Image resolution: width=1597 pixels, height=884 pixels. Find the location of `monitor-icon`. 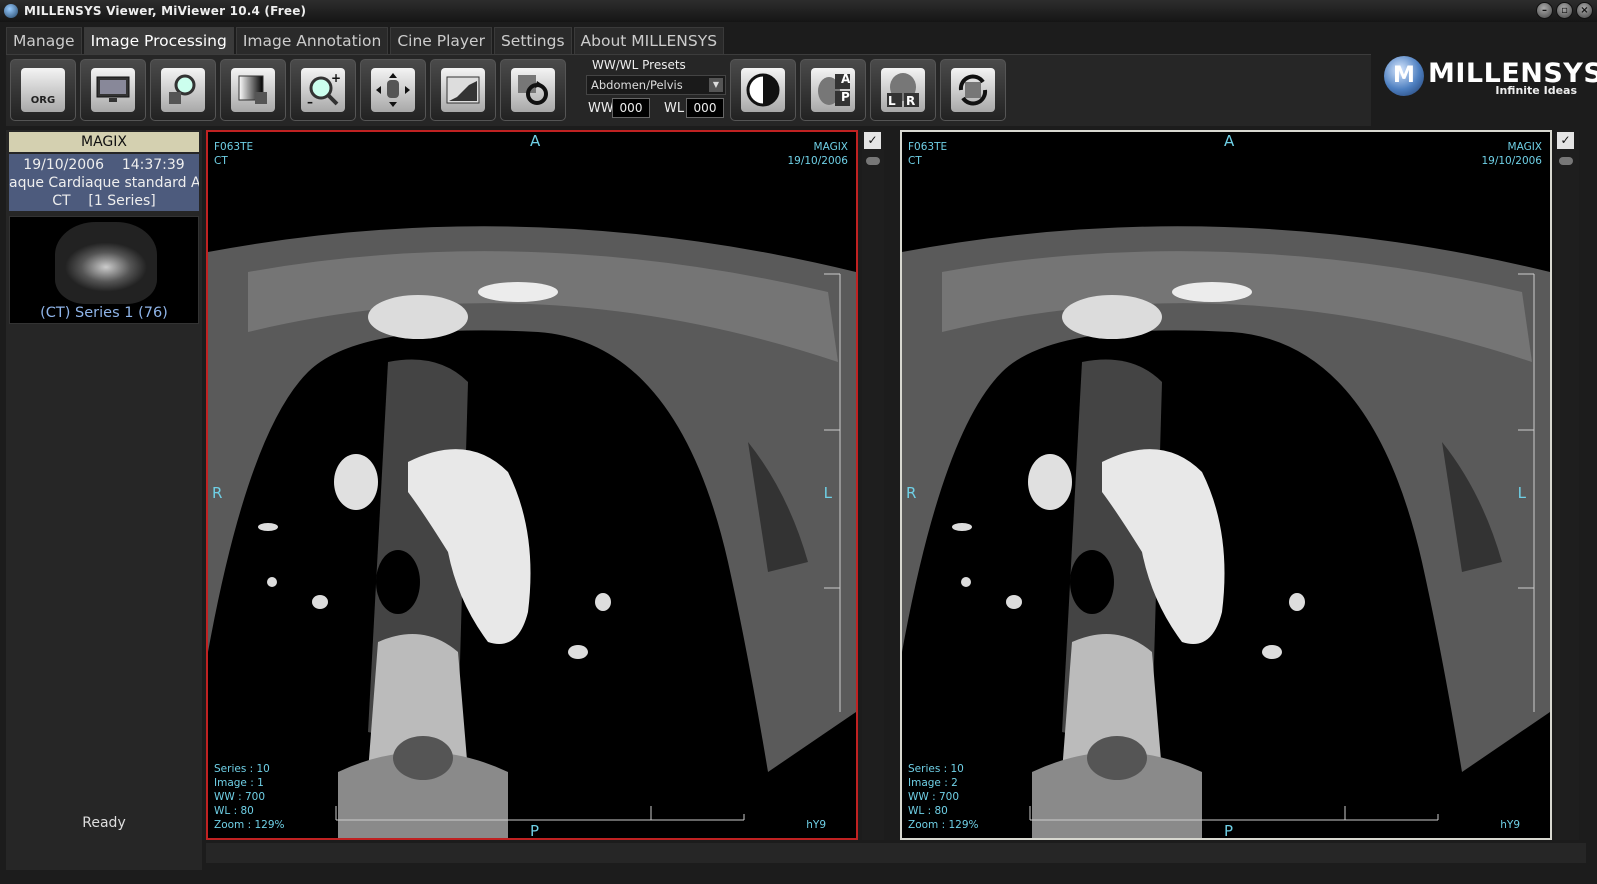

monitor-icon is located at coordinates (113, 90).